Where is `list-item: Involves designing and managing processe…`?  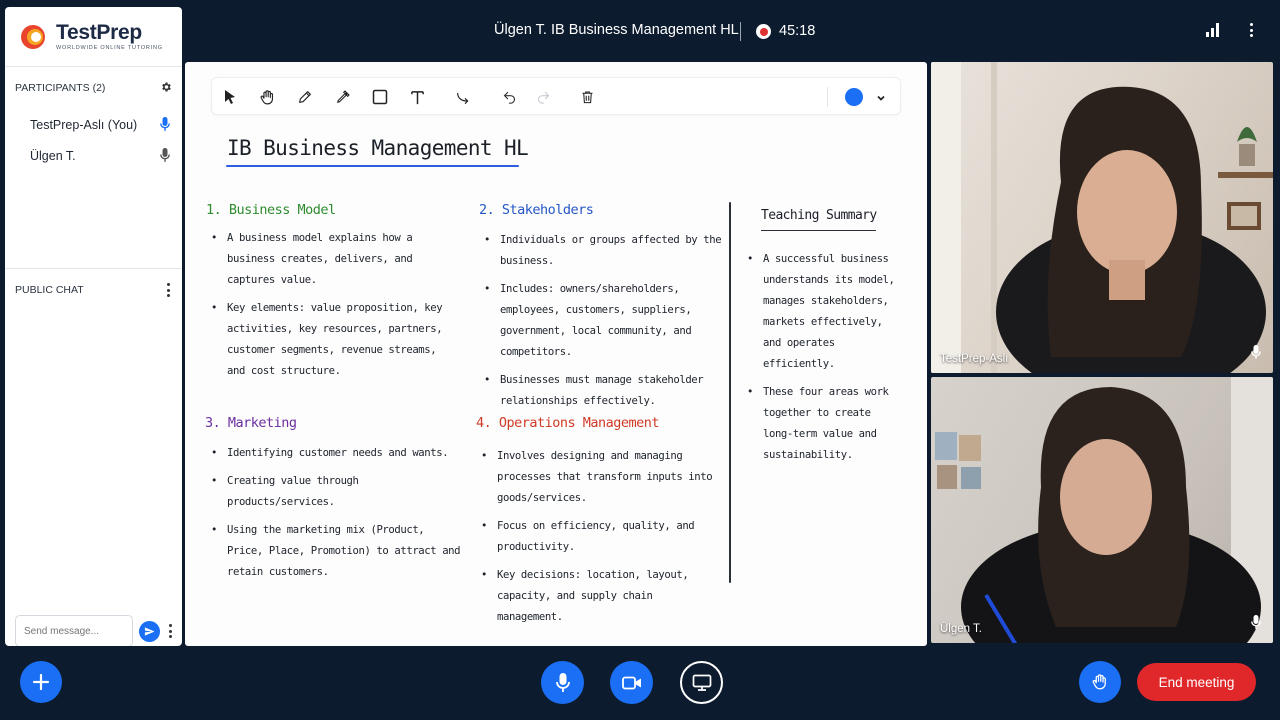 list-item: Involves designing and managing processe… is located at coordinates (600, 477).